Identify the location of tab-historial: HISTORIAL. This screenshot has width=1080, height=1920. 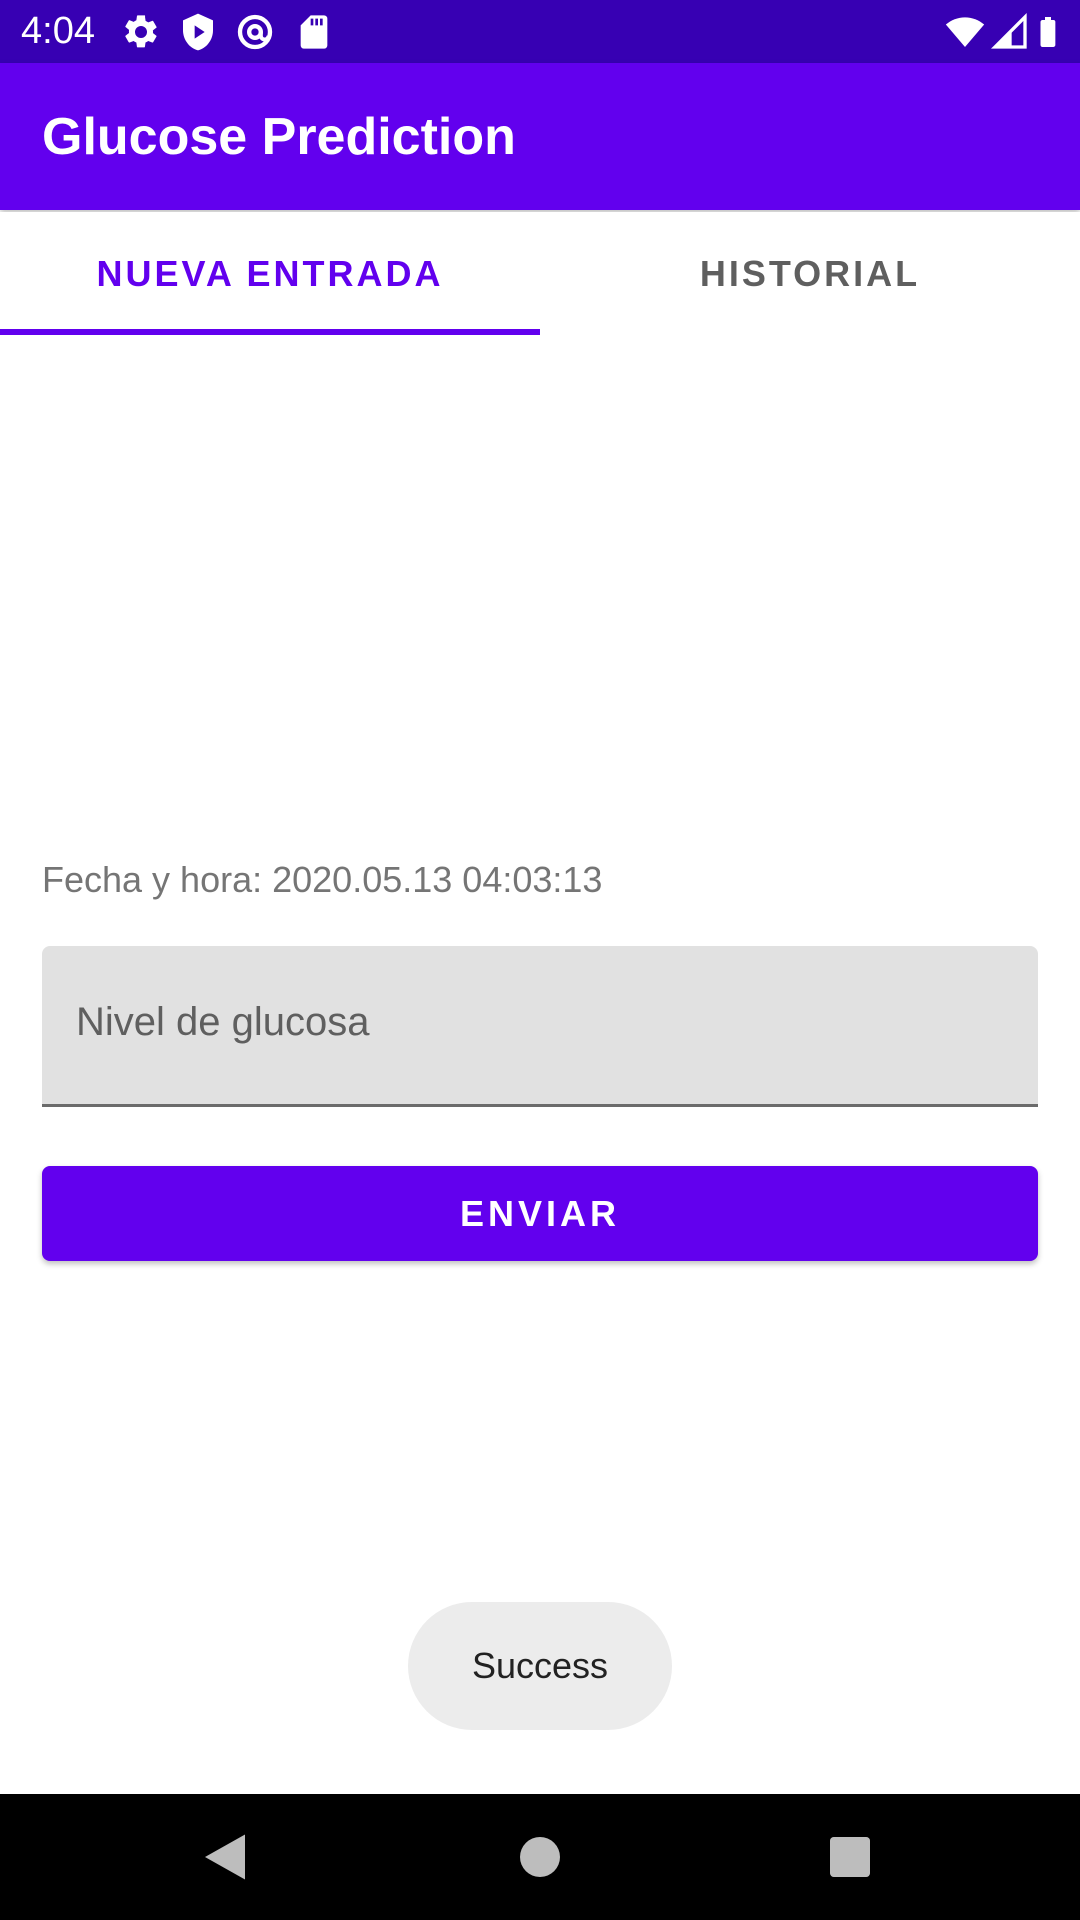
(810, 273).